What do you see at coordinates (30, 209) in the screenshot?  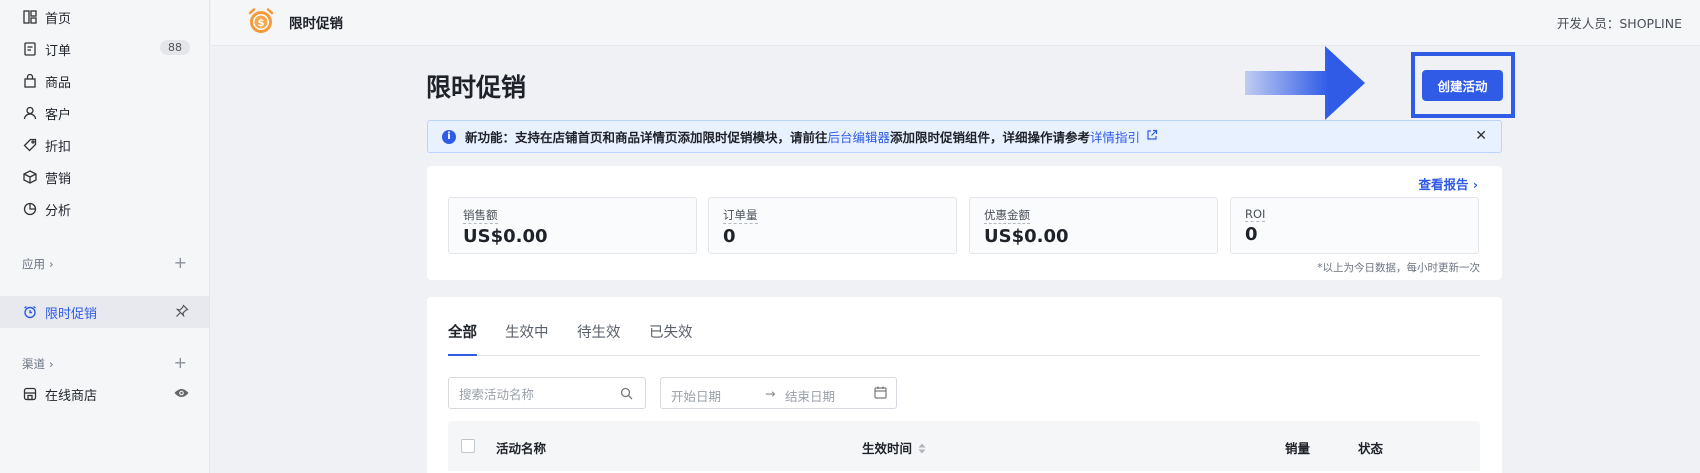 I see `pie-icon` at bounding box center [30, 209].